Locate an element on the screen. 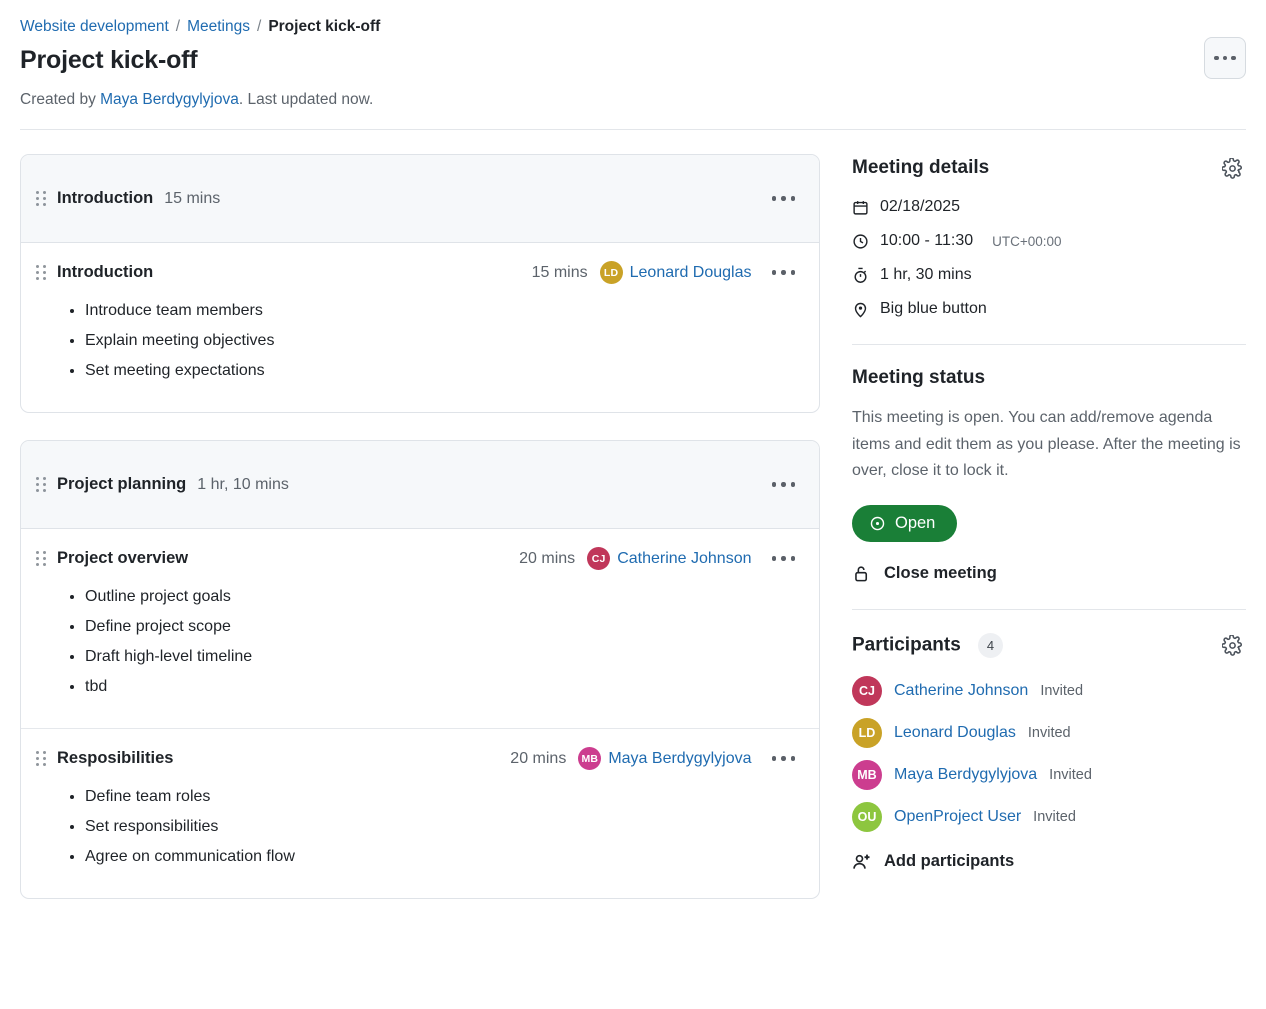 This screenshot has width=1266, height=1009. agenda-section-title: Project planning is located at coordinates (122, 484).